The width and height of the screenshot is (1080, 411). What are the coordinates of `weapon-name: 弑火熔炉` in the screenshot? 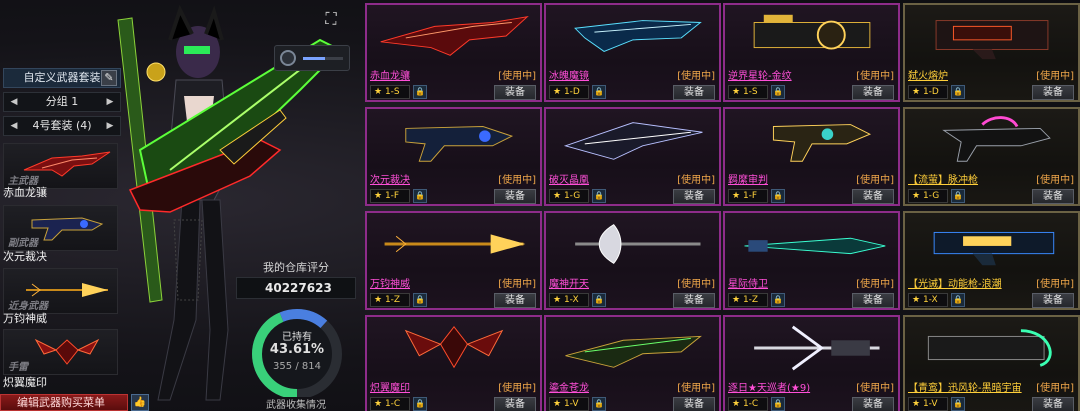 It's located at (928, 76).